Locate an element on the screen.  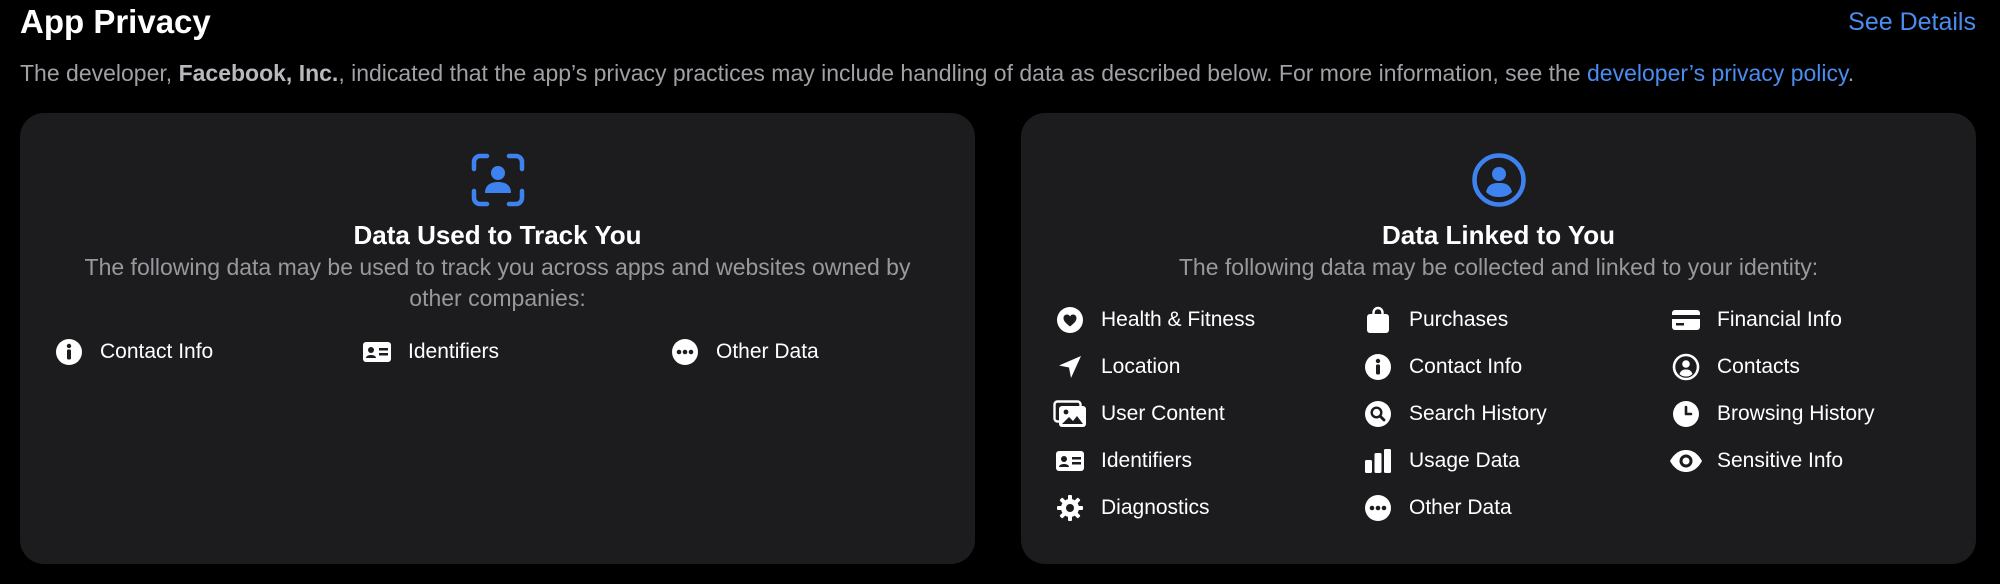
track-item-other-data: Other Data is located at coordinates (743, 352).